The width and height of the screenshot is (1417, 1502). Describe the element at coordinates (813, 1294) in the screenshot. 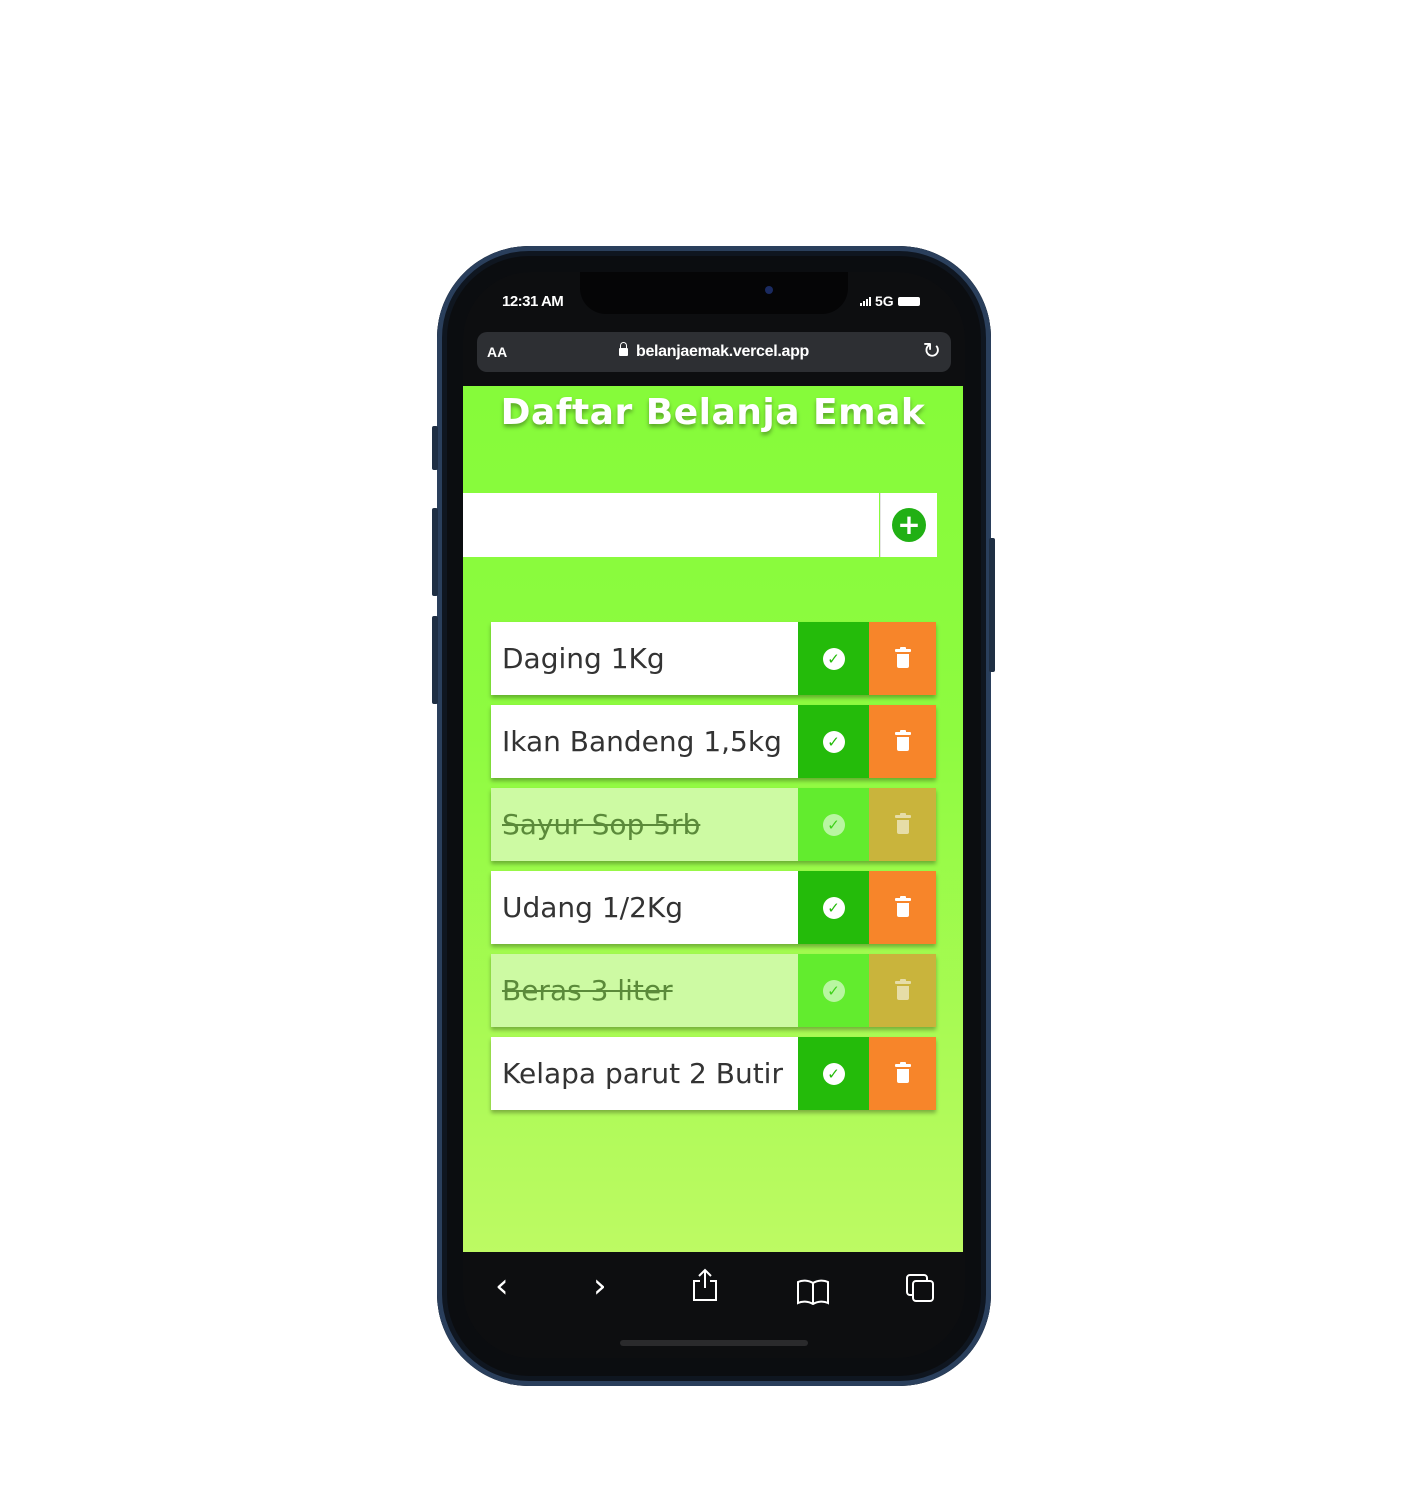

I see `bookmarks-icon` at that location.